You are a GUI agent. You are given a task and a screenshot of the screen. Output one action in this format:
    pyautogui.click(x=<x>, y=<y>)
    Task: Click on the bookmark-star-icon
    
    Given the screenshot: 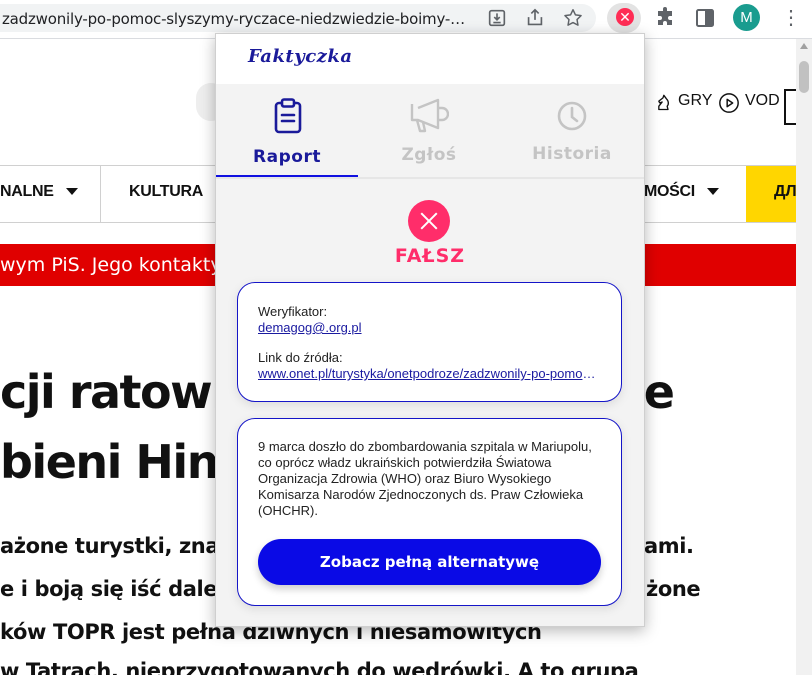 What is the action you would take?
    pyautogui.click(x=573, y=18)
    